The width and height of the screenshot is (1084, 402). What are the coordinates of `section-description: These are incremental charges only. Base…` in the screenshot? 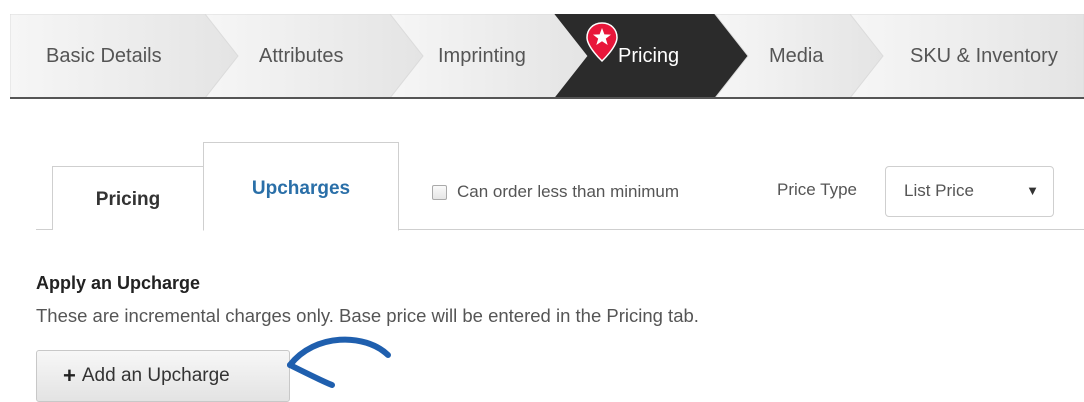 It's located at (367, 315).